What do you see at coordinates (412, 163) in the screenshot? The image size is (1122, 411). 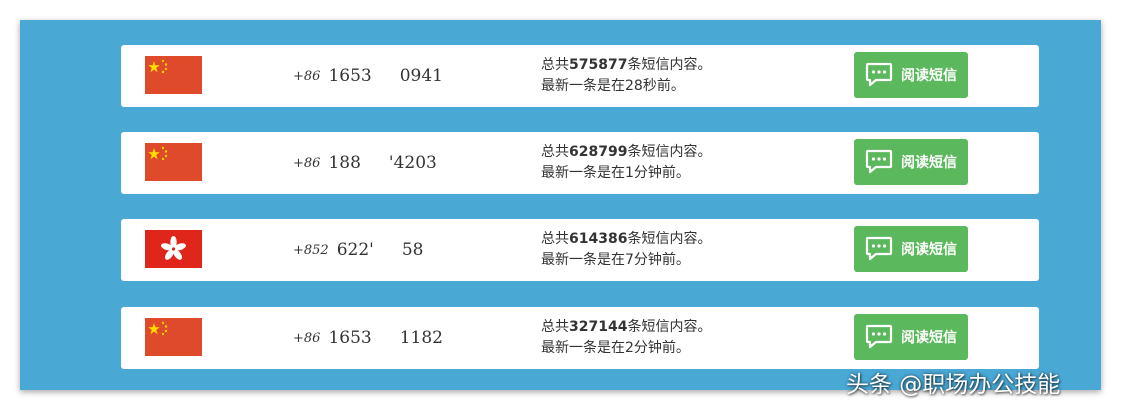 I see `phone-number-part-b: '4203` at bounding box center [412, 163].